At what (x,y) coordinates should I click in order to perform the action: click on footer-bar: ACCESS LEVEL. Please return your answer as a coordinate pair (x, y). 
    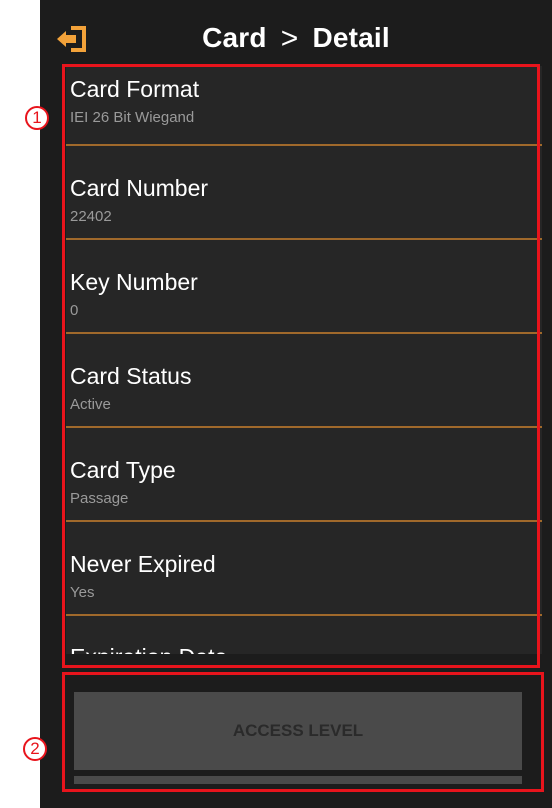
    Looking at the image, I should click on (306, 732).